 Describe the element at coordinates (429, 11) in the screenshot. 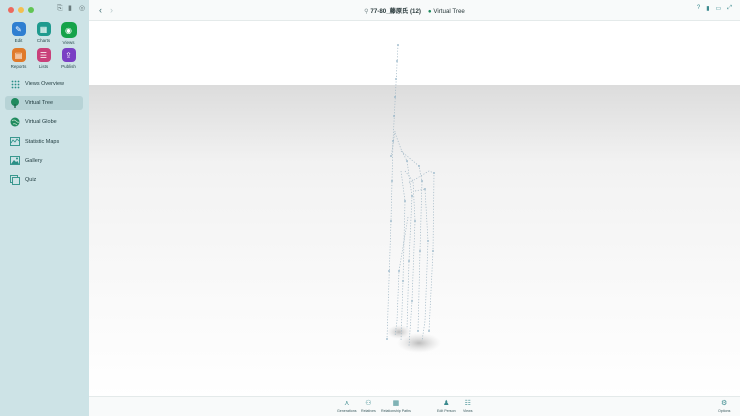

I see `tree-icon: ●` at that location.